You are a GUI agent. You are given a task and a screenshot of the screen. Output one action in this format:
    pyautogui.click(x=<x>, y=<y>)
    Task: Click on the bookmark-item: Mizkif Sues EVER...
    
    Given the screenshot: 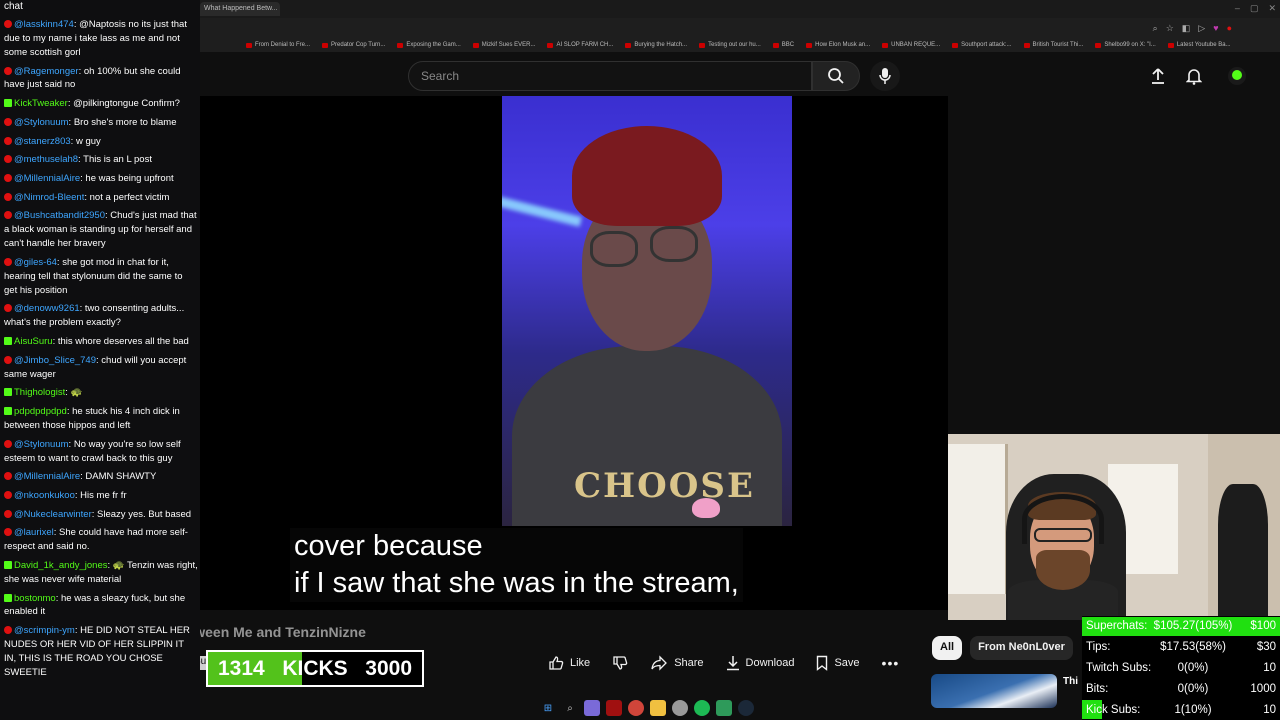 What is the action you would take?
    pyautogui.click(x=503, y=45)
    